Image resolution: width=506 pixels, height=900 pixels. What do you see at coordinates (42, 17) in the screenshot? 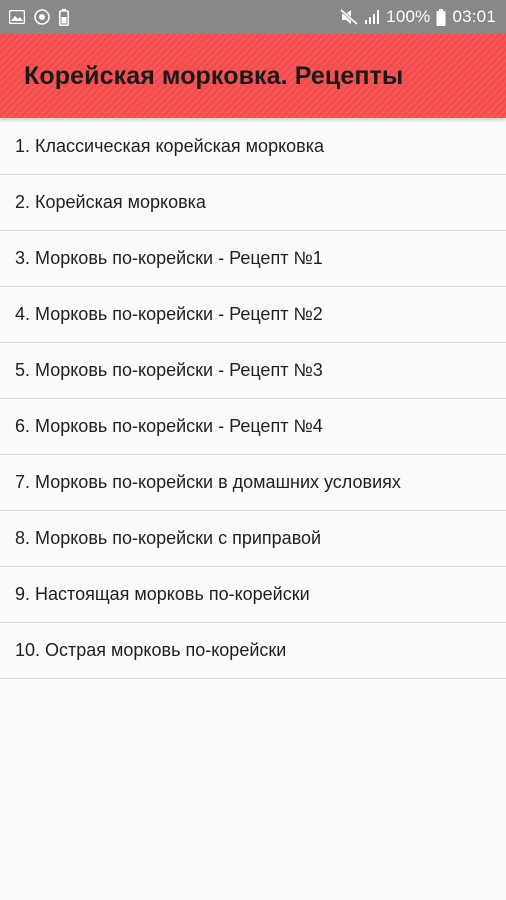
I see `settings-circle-icon` at bounding box center [42, 17].